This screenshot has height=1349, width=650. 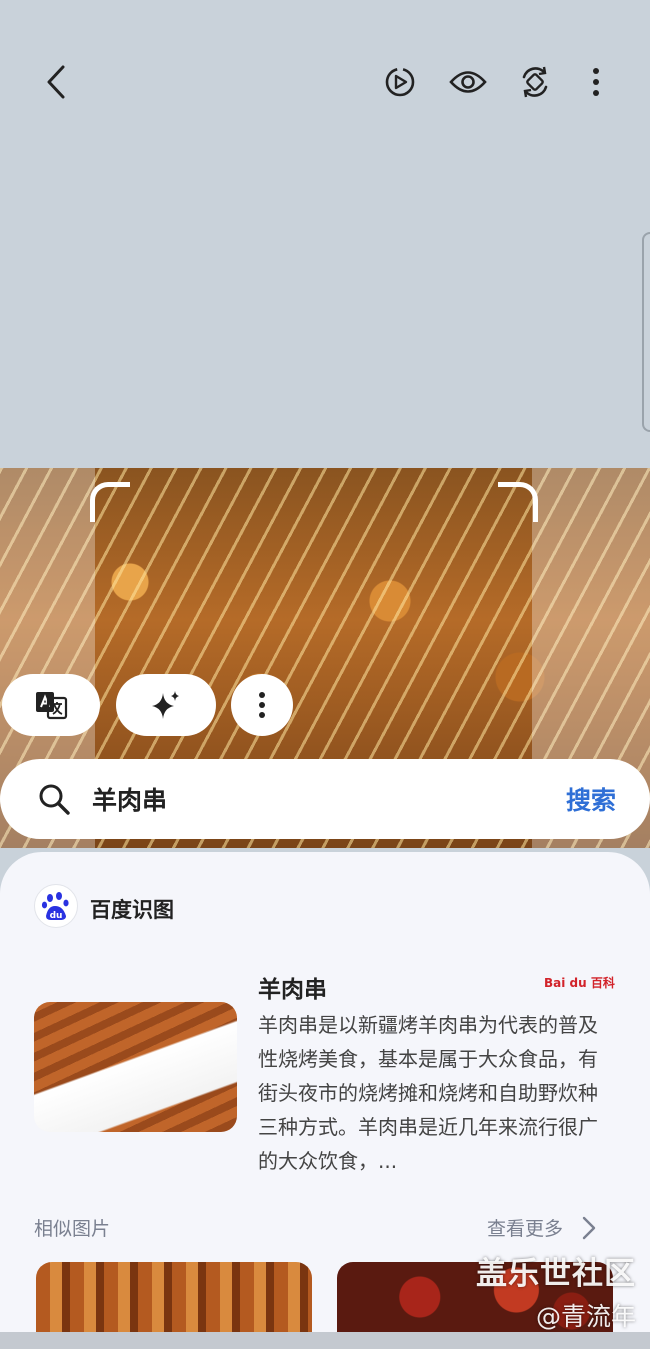 What do you see at coordinates (110, 502) in the screenshot?
I see `crop-handle-top-left` at bounding box center [110, 502].